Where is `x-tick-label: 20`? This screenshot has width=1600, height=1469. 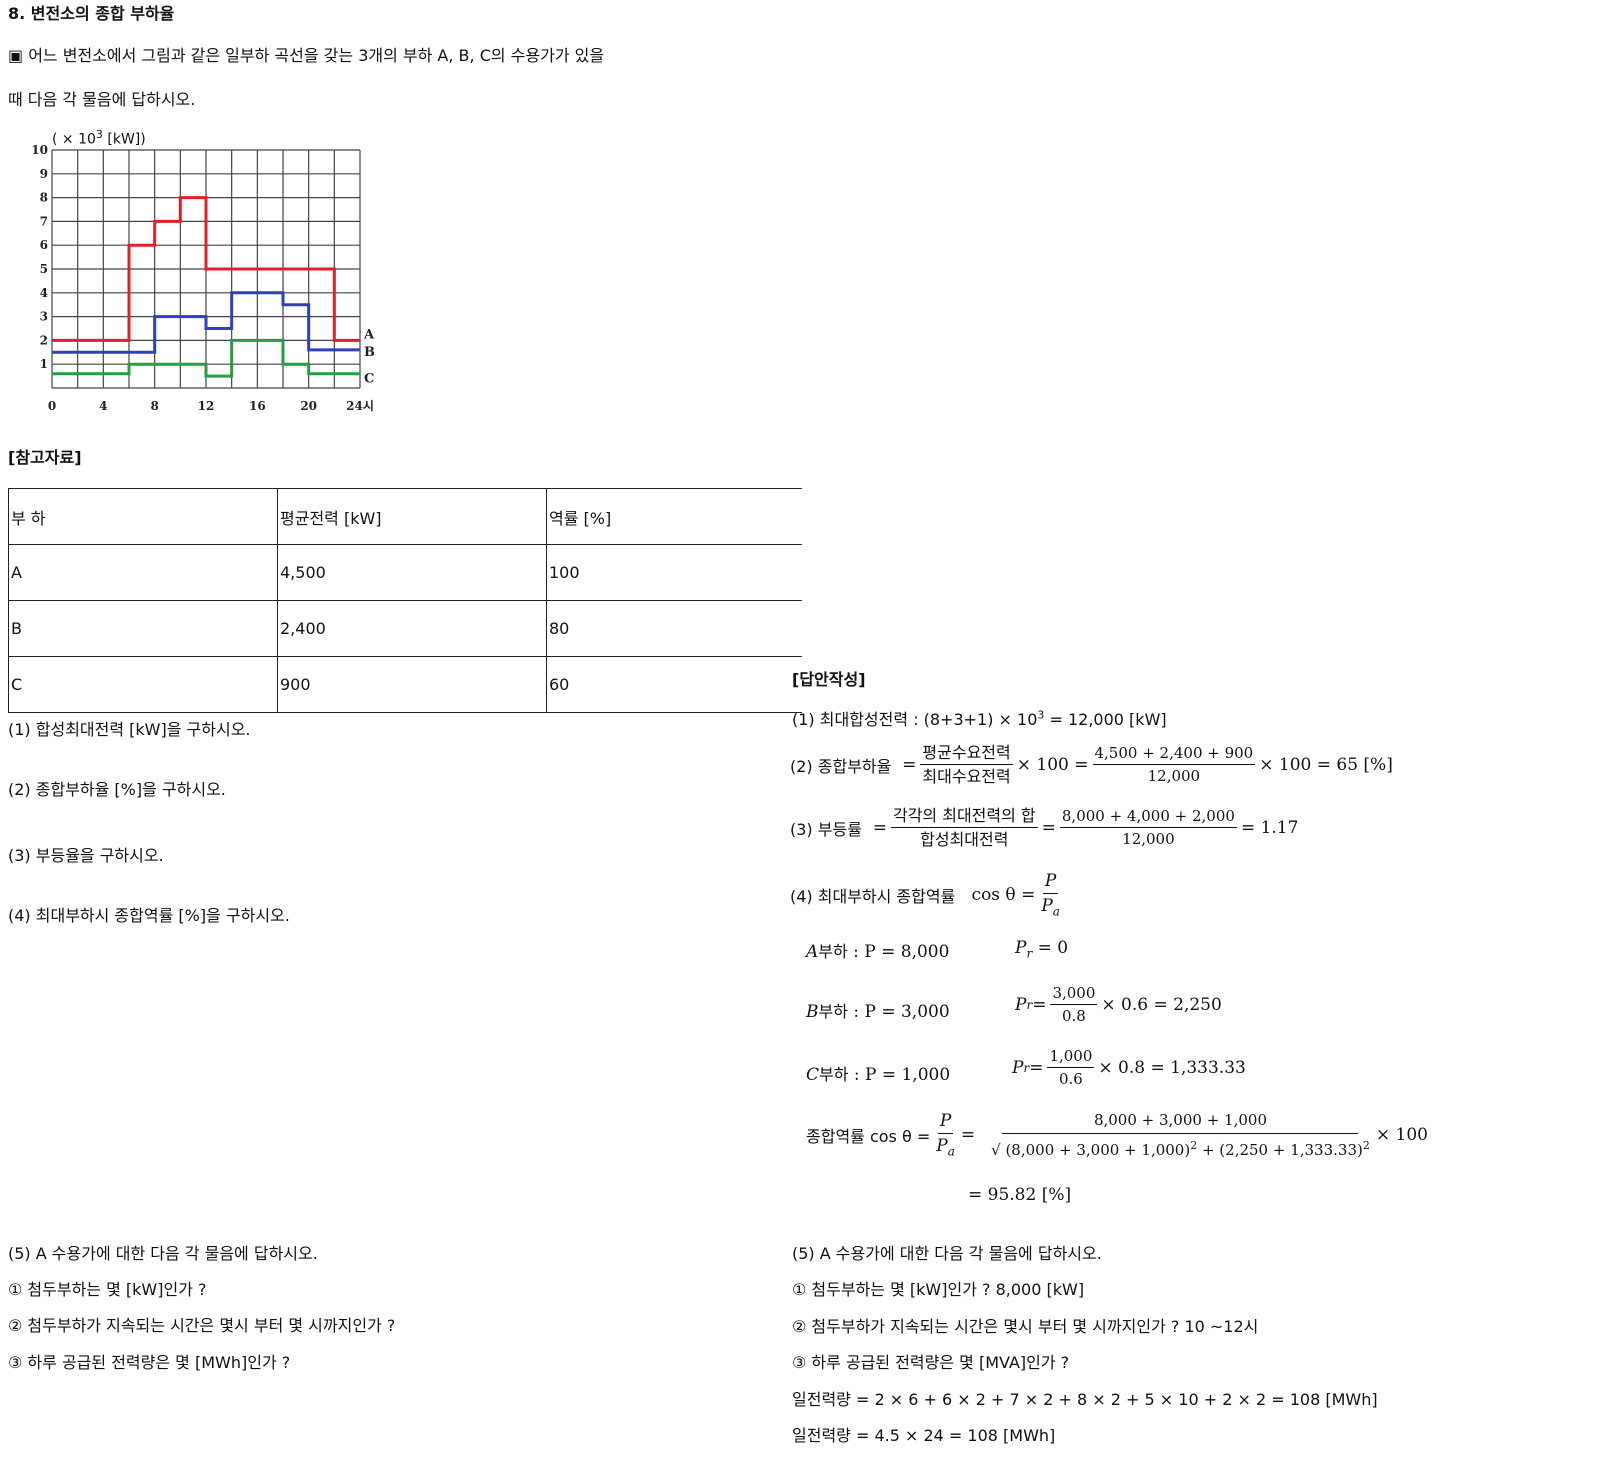 x-tick-label: 20 is located at coordinates (308, 406).